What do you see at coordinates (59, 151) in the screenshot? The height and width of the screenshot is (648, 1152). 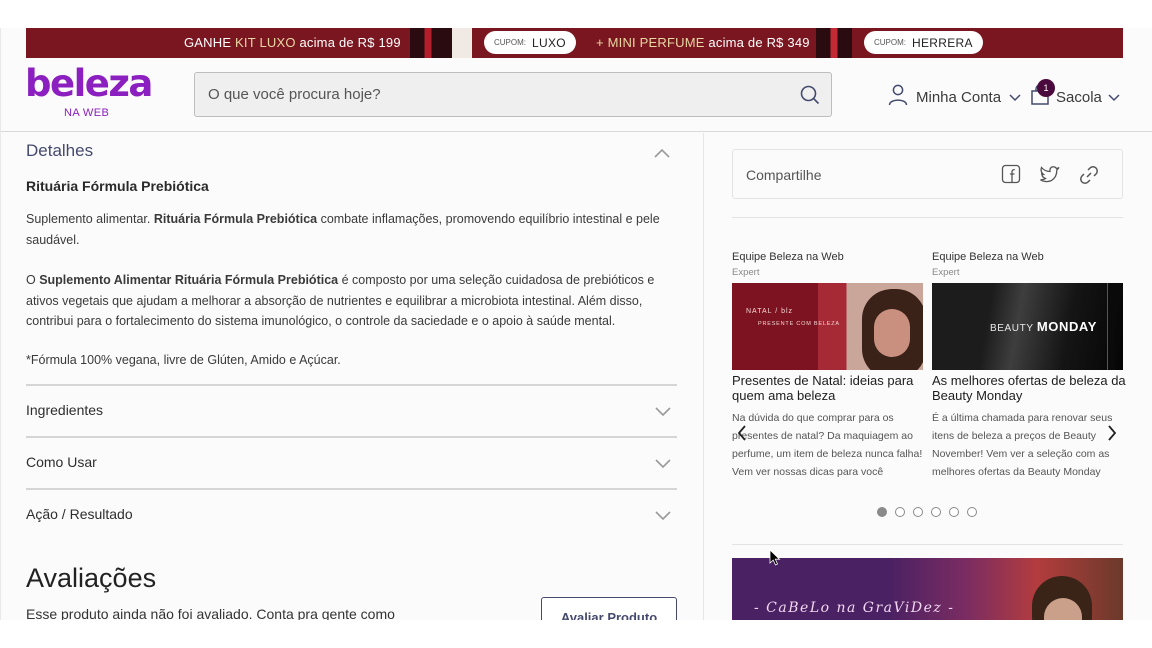 I see `details-heading: Detalhes` at bounding box center [59, 151].